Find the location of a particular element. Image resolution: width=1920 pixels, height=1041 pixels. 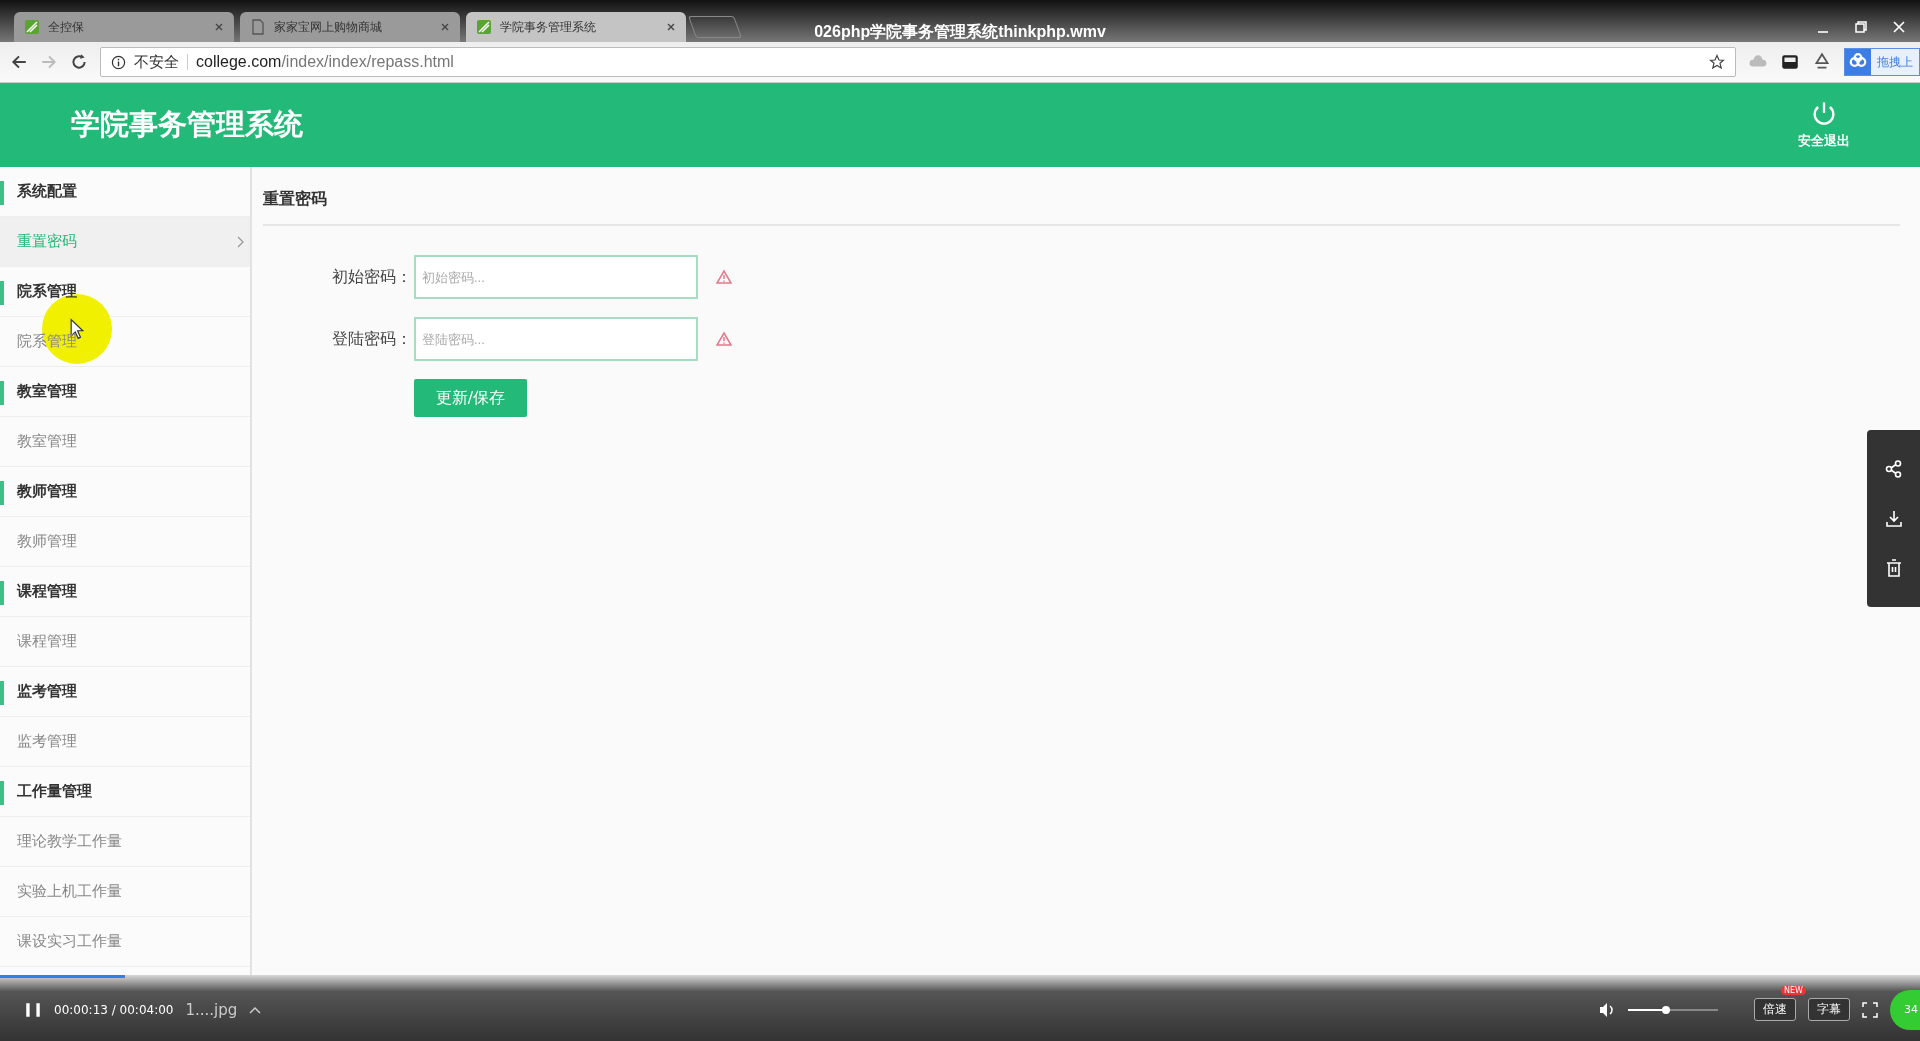

sidebar-item: 课设实习工作量 is located at coordinates (125, 942).